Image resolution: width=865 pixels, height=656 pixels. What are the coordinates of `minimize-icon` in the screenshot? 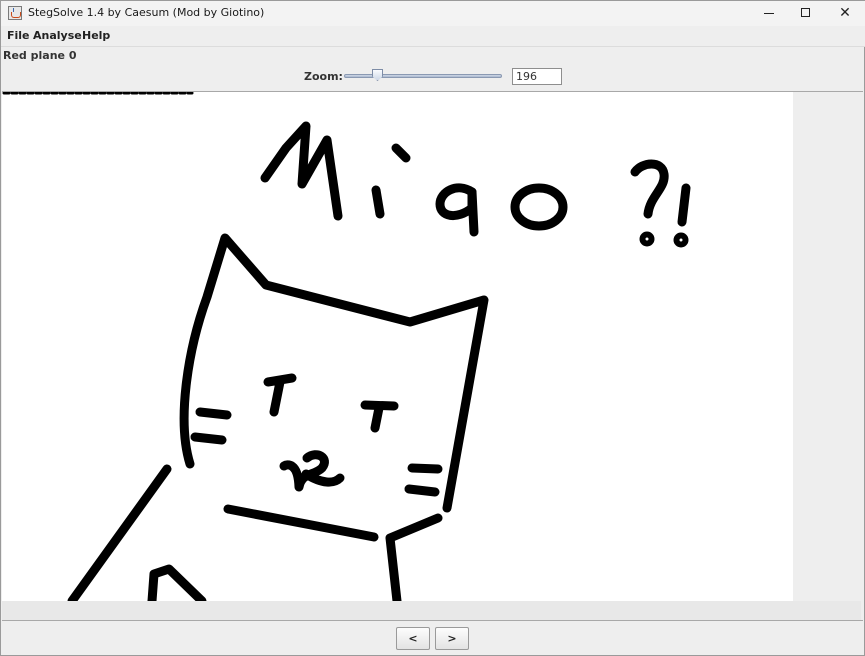 It's located at (769, 13).